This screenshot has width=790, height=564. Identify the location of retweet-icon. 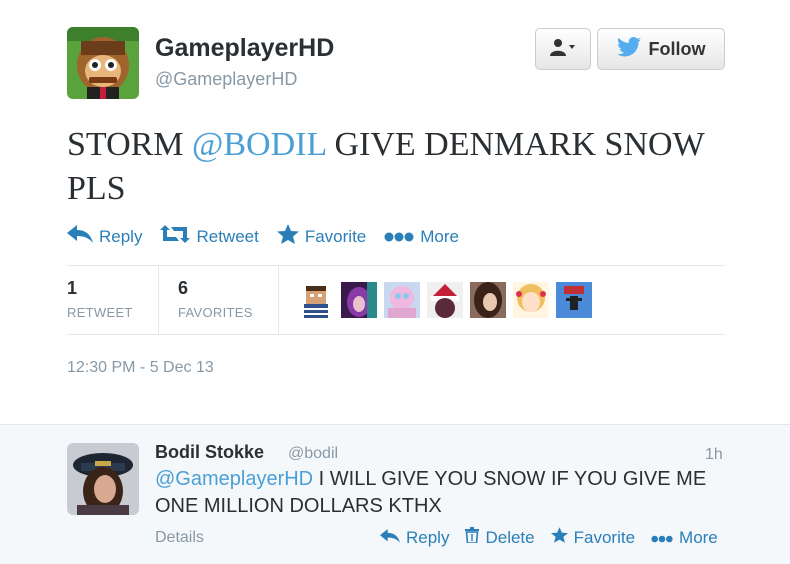
(175, 236).